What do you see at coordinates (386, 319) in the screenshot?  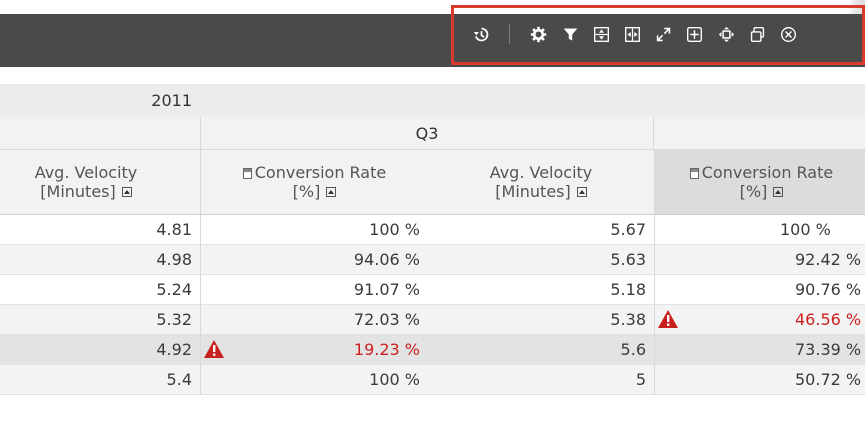 I see `cell-conversion-rate: 72.03 %` at bounding box center [386, 319].